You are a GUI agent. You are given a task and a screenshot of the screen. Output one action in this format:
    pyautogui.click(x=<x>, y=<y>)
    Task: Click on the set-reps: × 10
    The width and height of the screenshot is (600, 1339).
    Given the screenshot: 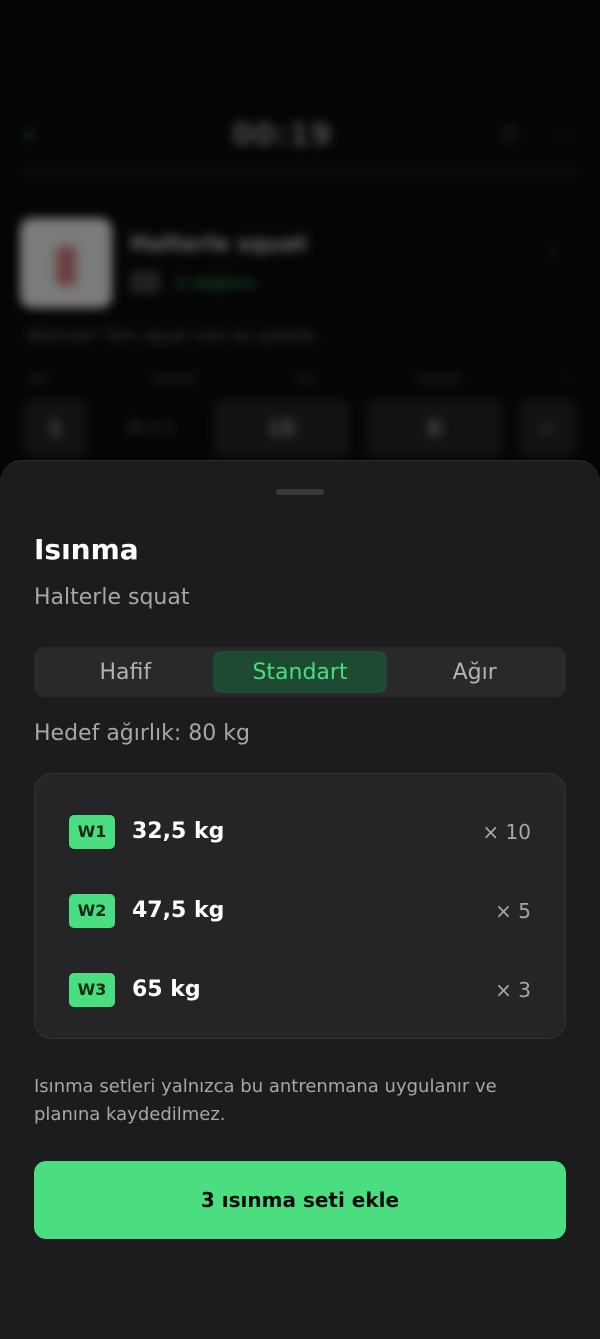 What is the action you would take?
    pyautogui.click(x=506, y=831)
    